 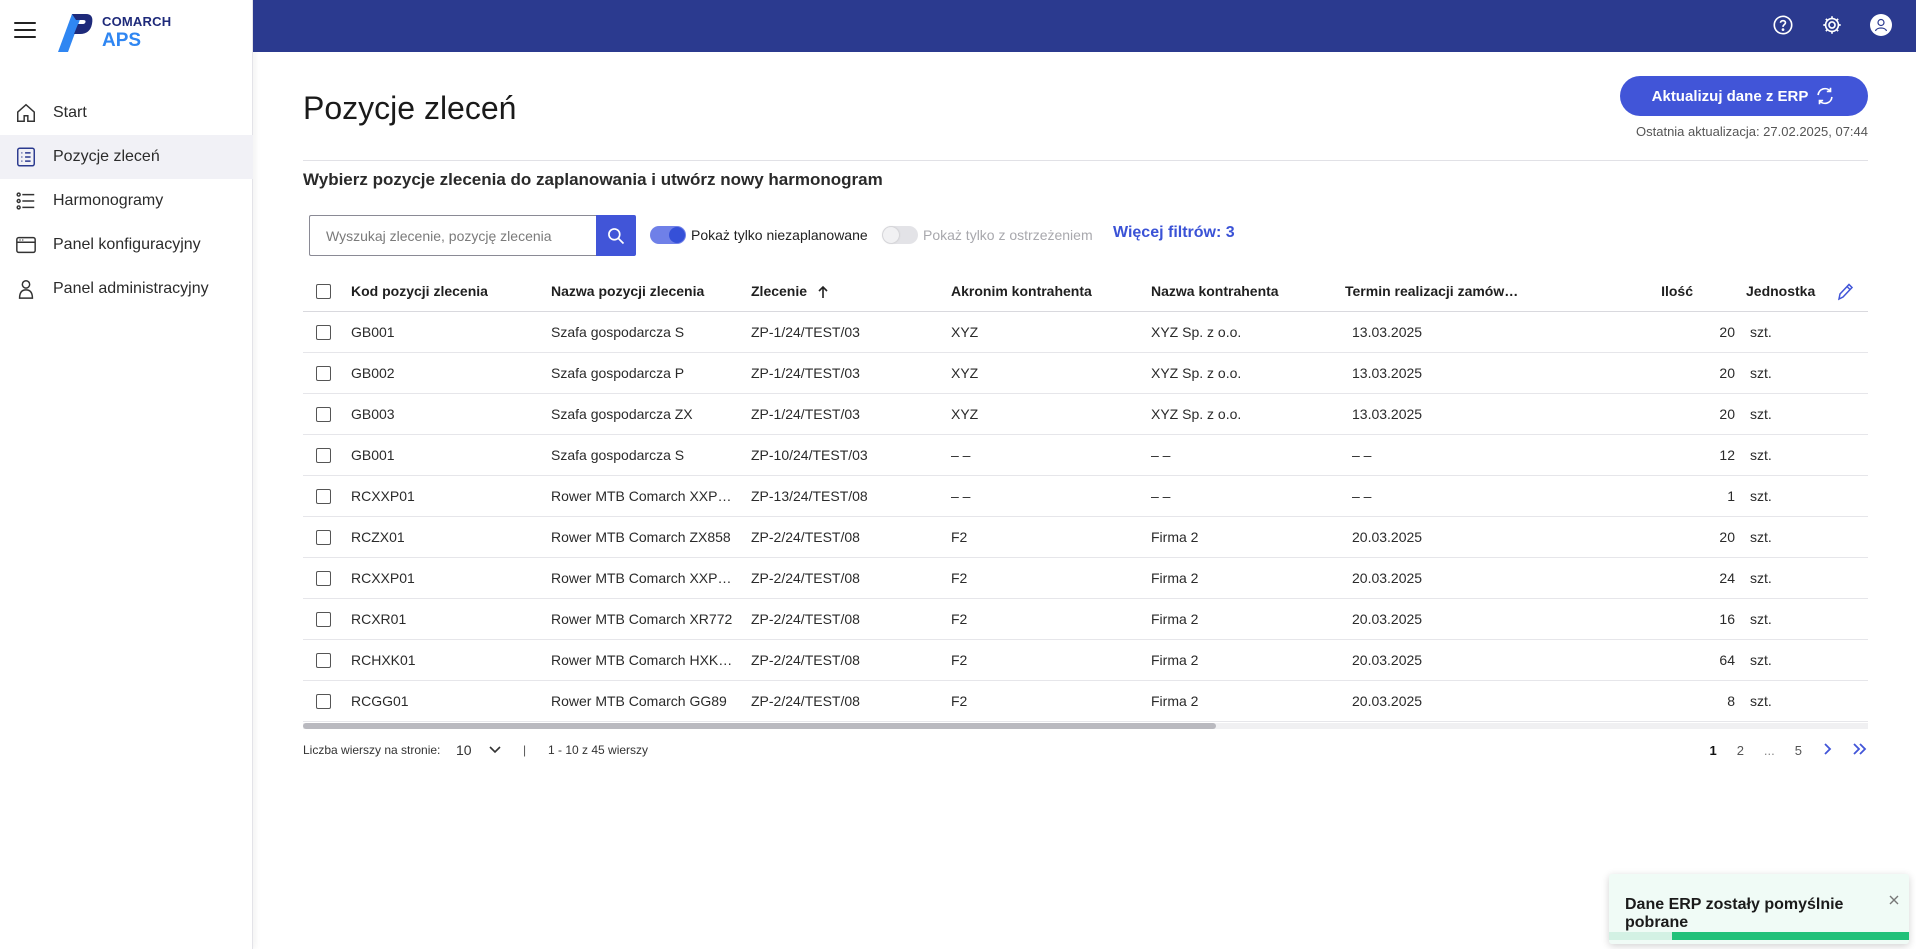 What do you see at coordinates (1832, 25) in the screenshot?
I see `settings-gear-icon` at bounding box center [1832, 25].